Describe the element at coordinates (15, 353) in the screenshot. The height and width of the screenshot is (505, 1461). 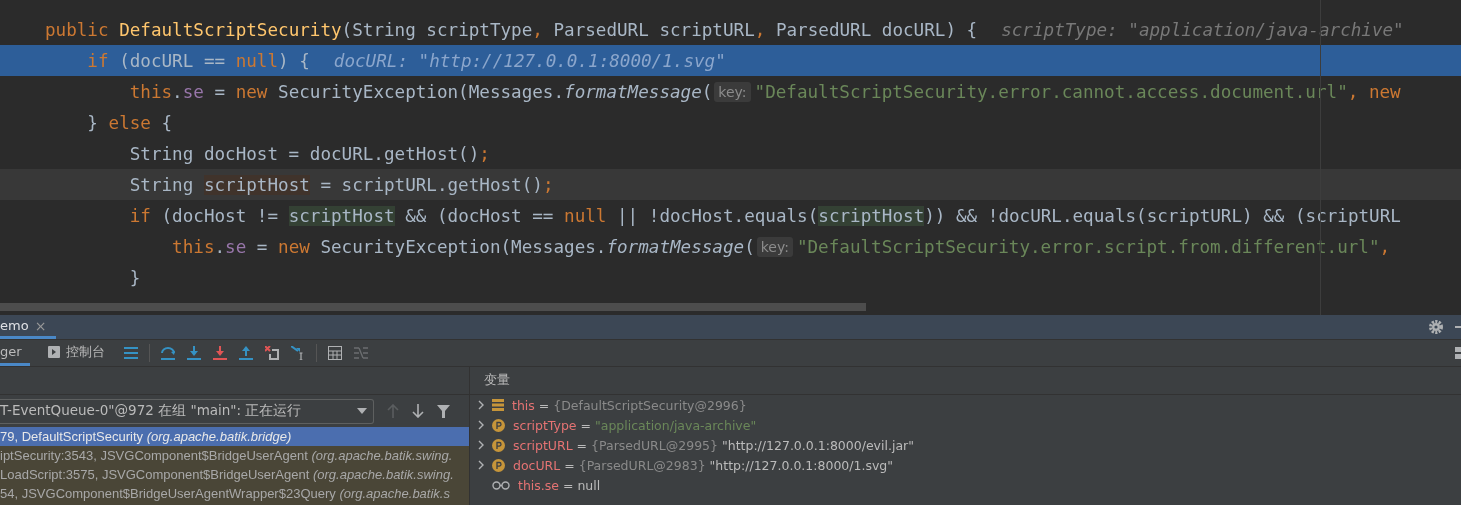
I see `debug-tab: ger` at that location.